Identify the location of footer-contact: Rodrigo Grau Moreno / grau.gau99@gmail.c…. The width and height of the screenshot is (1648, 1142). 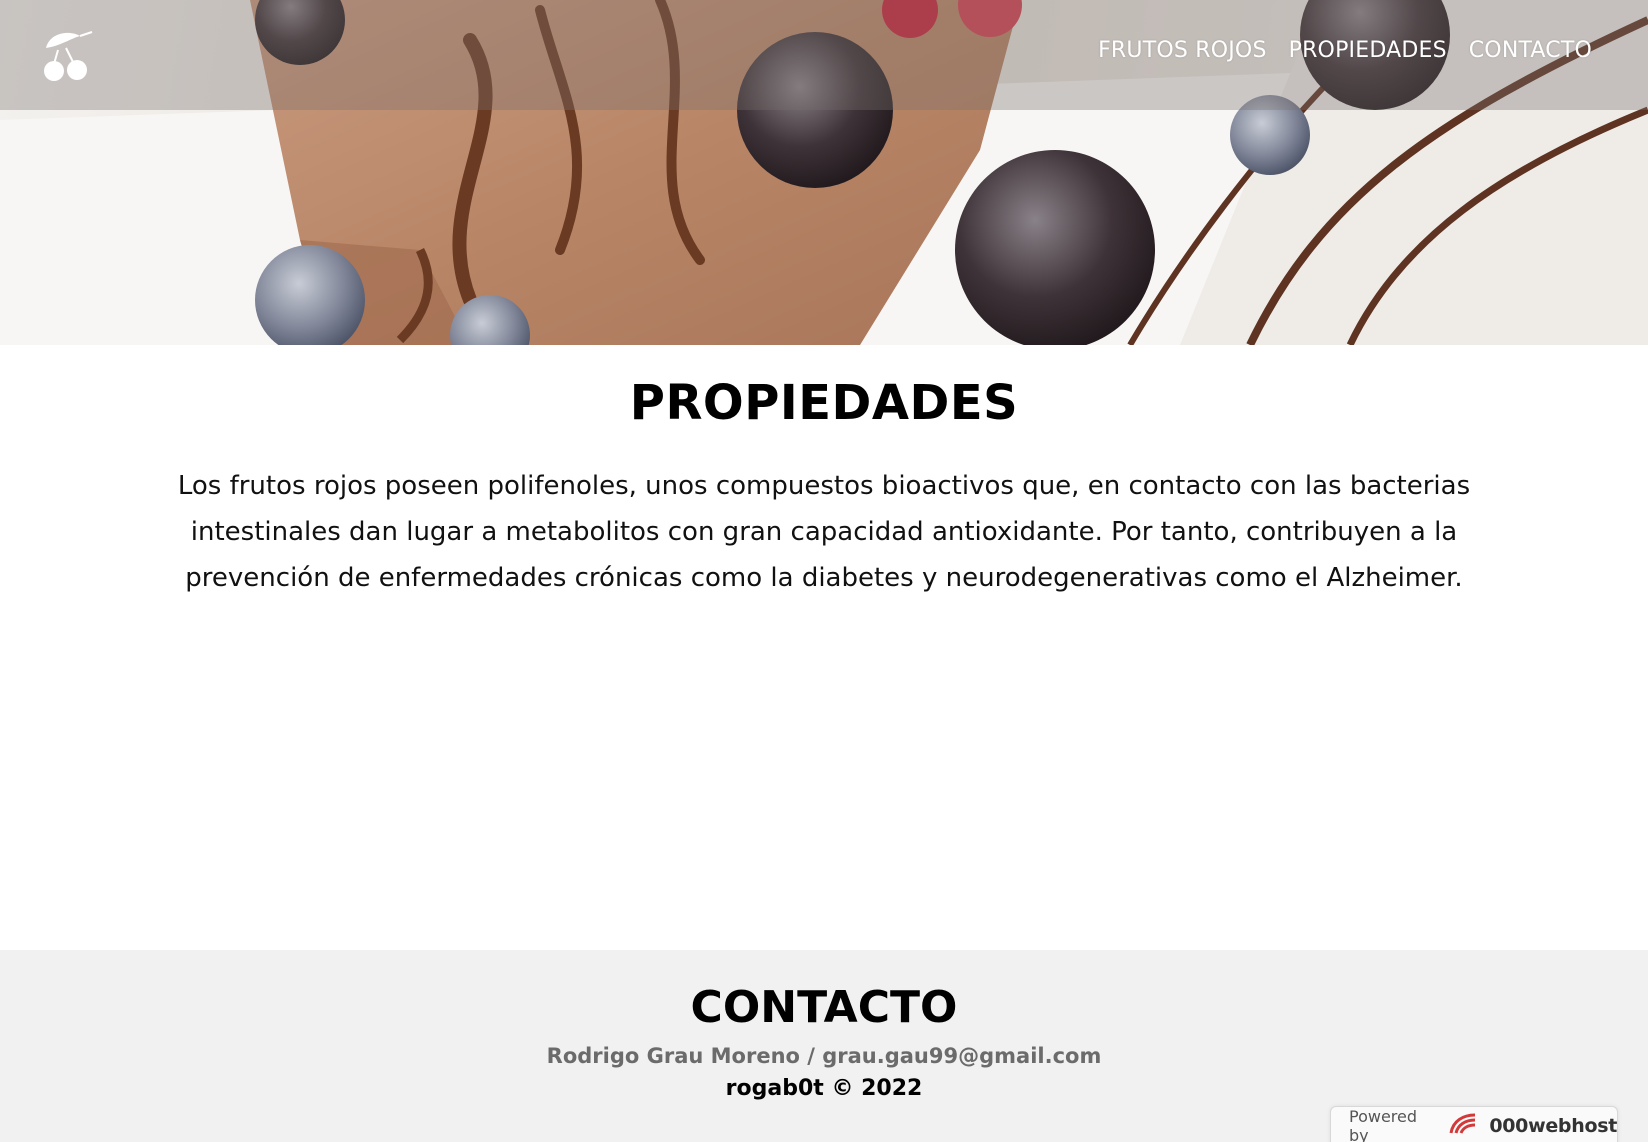
(824, 1056).